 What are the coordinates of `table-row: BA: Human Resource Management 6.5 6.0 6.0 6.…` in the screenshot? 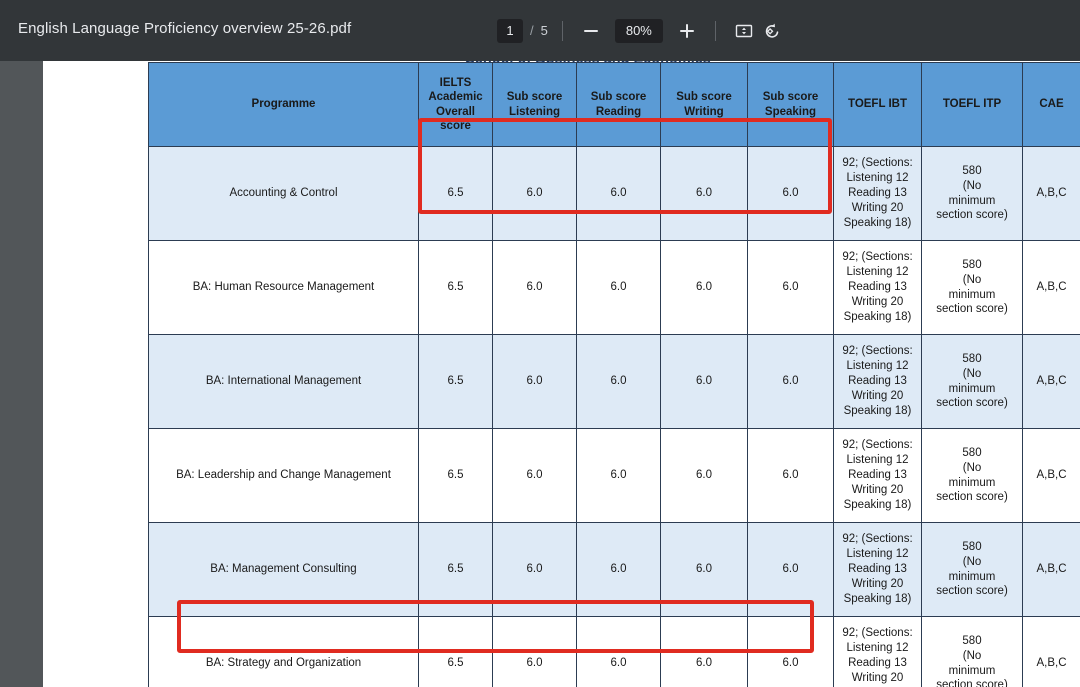 It's located at (614, 287).